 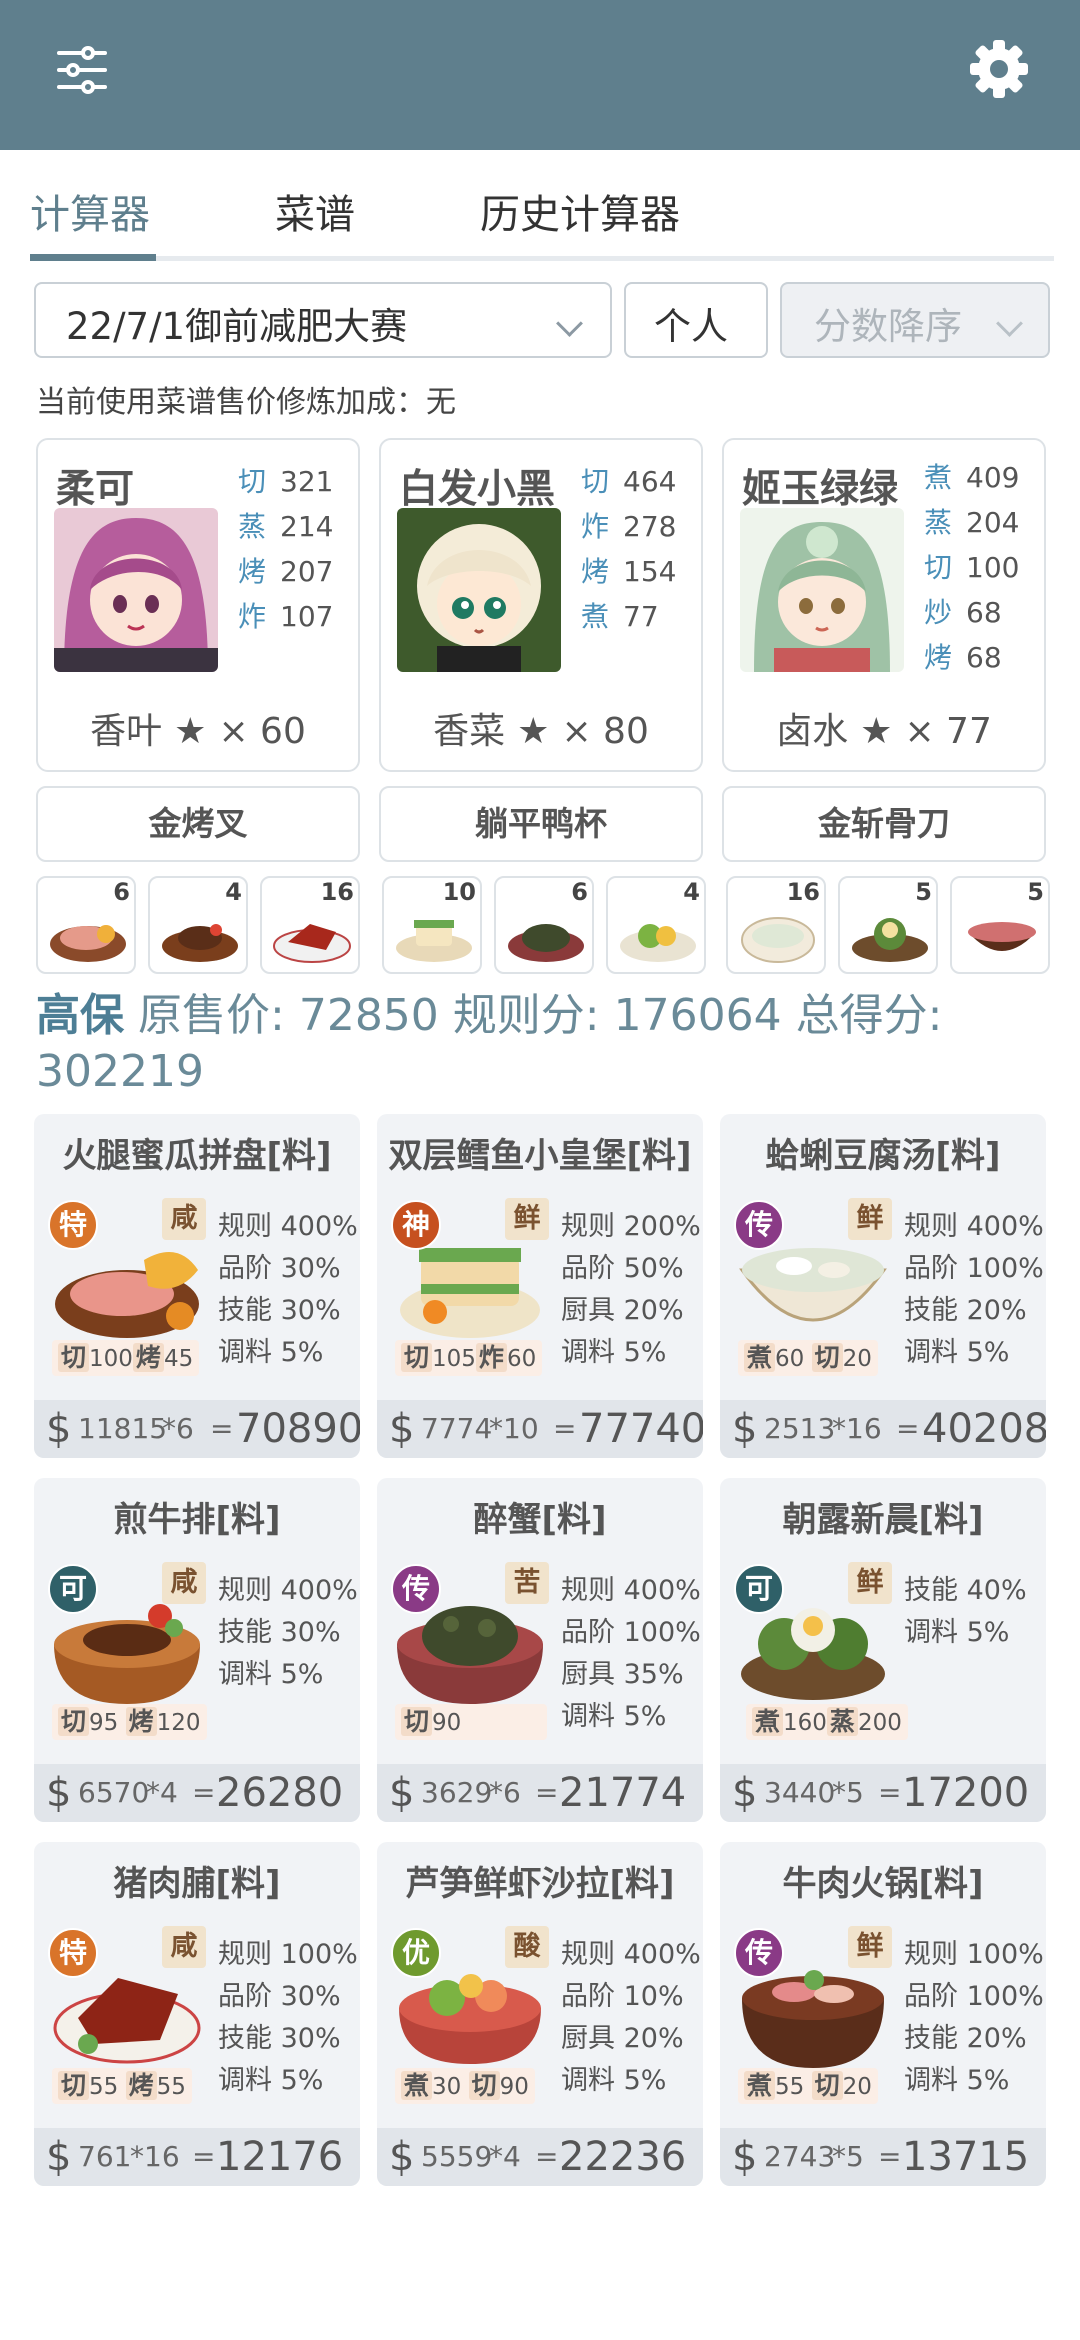 I want to click on score-chef: 高保, so click(x=80, y=1015).